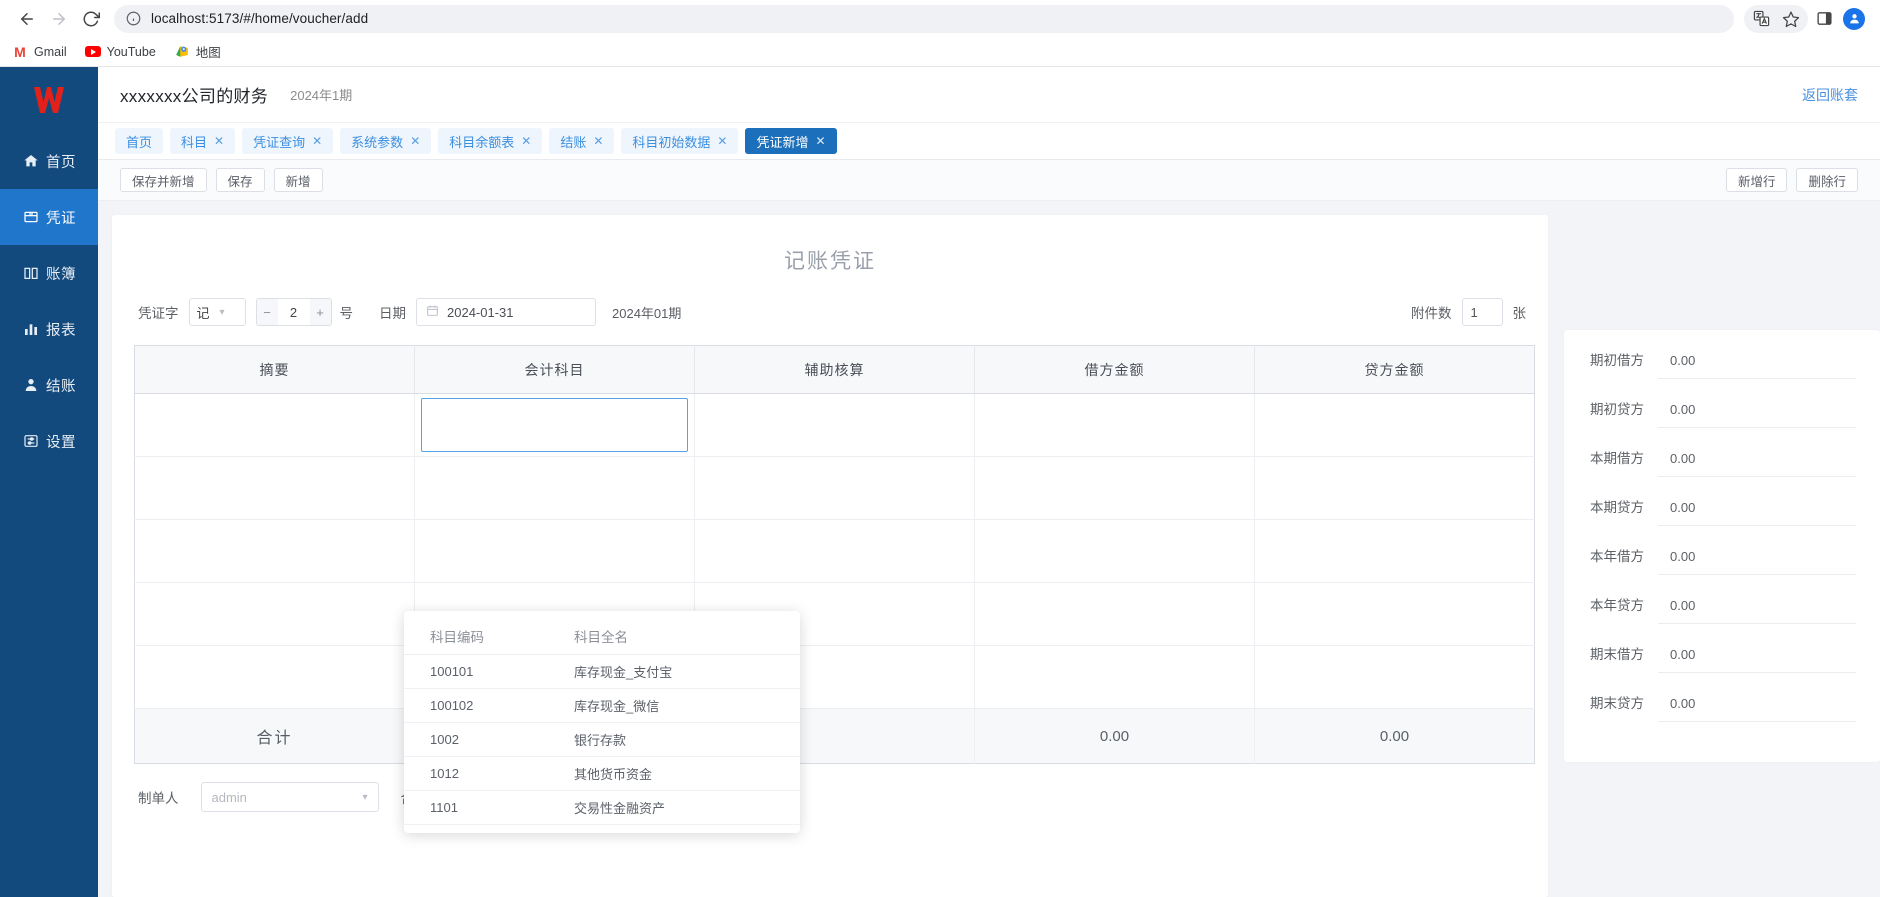 This screenshot has width=1880, height=897. Describe the element at coordinates (30, 385) in the screenshot. I see `person-icon` at that location.